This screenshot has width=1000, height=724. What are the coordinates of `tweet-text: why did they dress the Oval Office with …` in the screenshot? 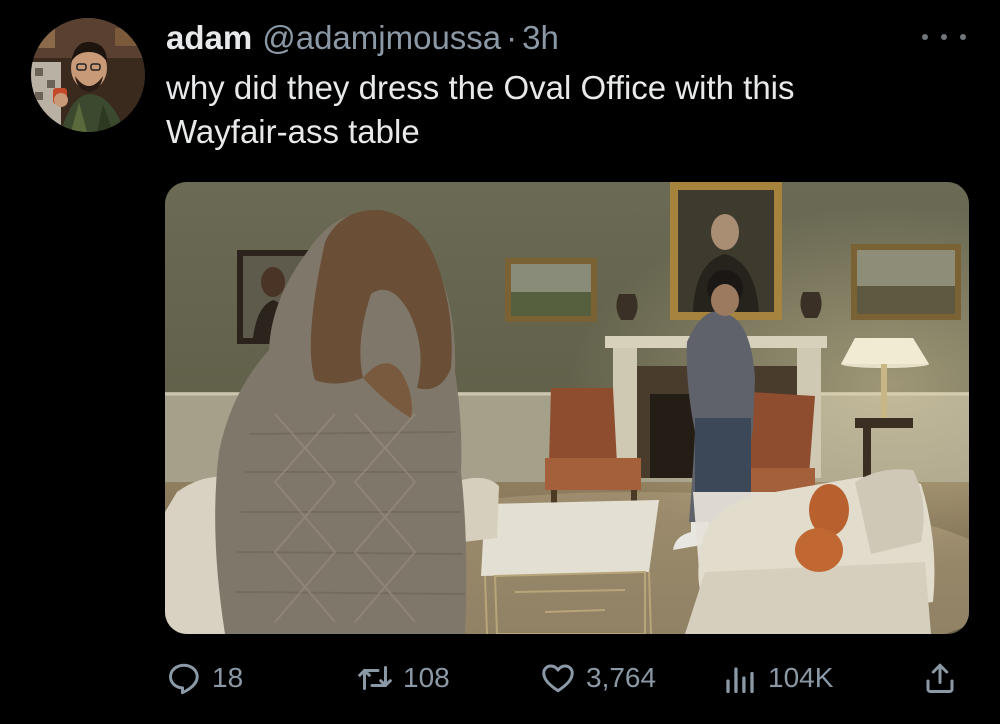 It's located at (480, 109).